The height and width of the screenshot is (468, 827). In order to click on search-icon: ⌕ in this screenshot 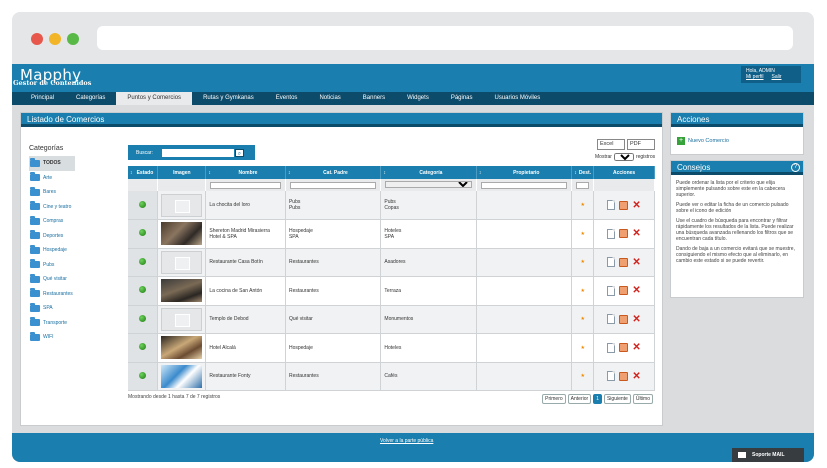, I will do `click(239, 152)`.